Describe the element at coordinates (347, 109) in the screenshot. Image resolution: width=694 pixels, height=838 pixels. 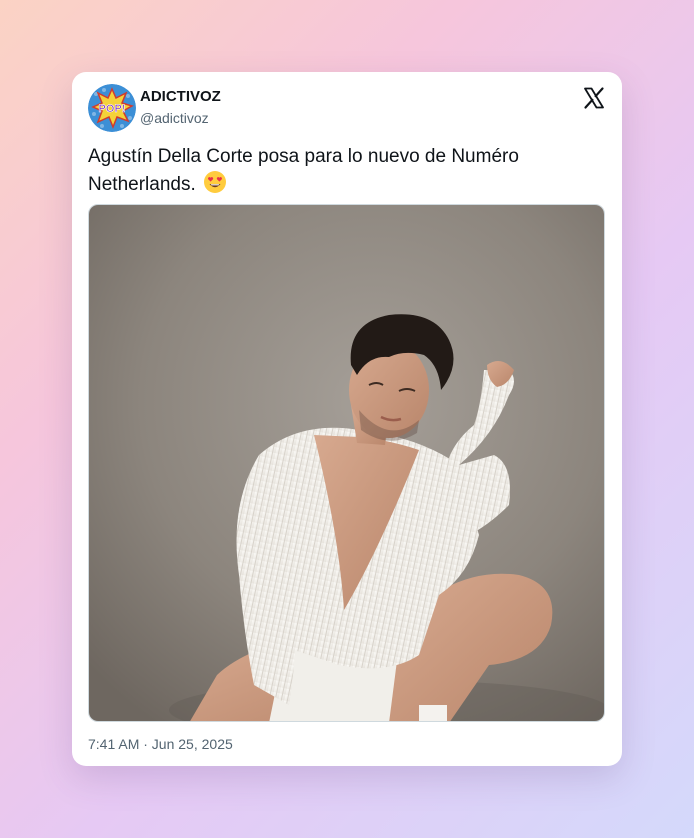
I see `tweet-header: POP! ADICTIVOZ @adictivoz` at that location.